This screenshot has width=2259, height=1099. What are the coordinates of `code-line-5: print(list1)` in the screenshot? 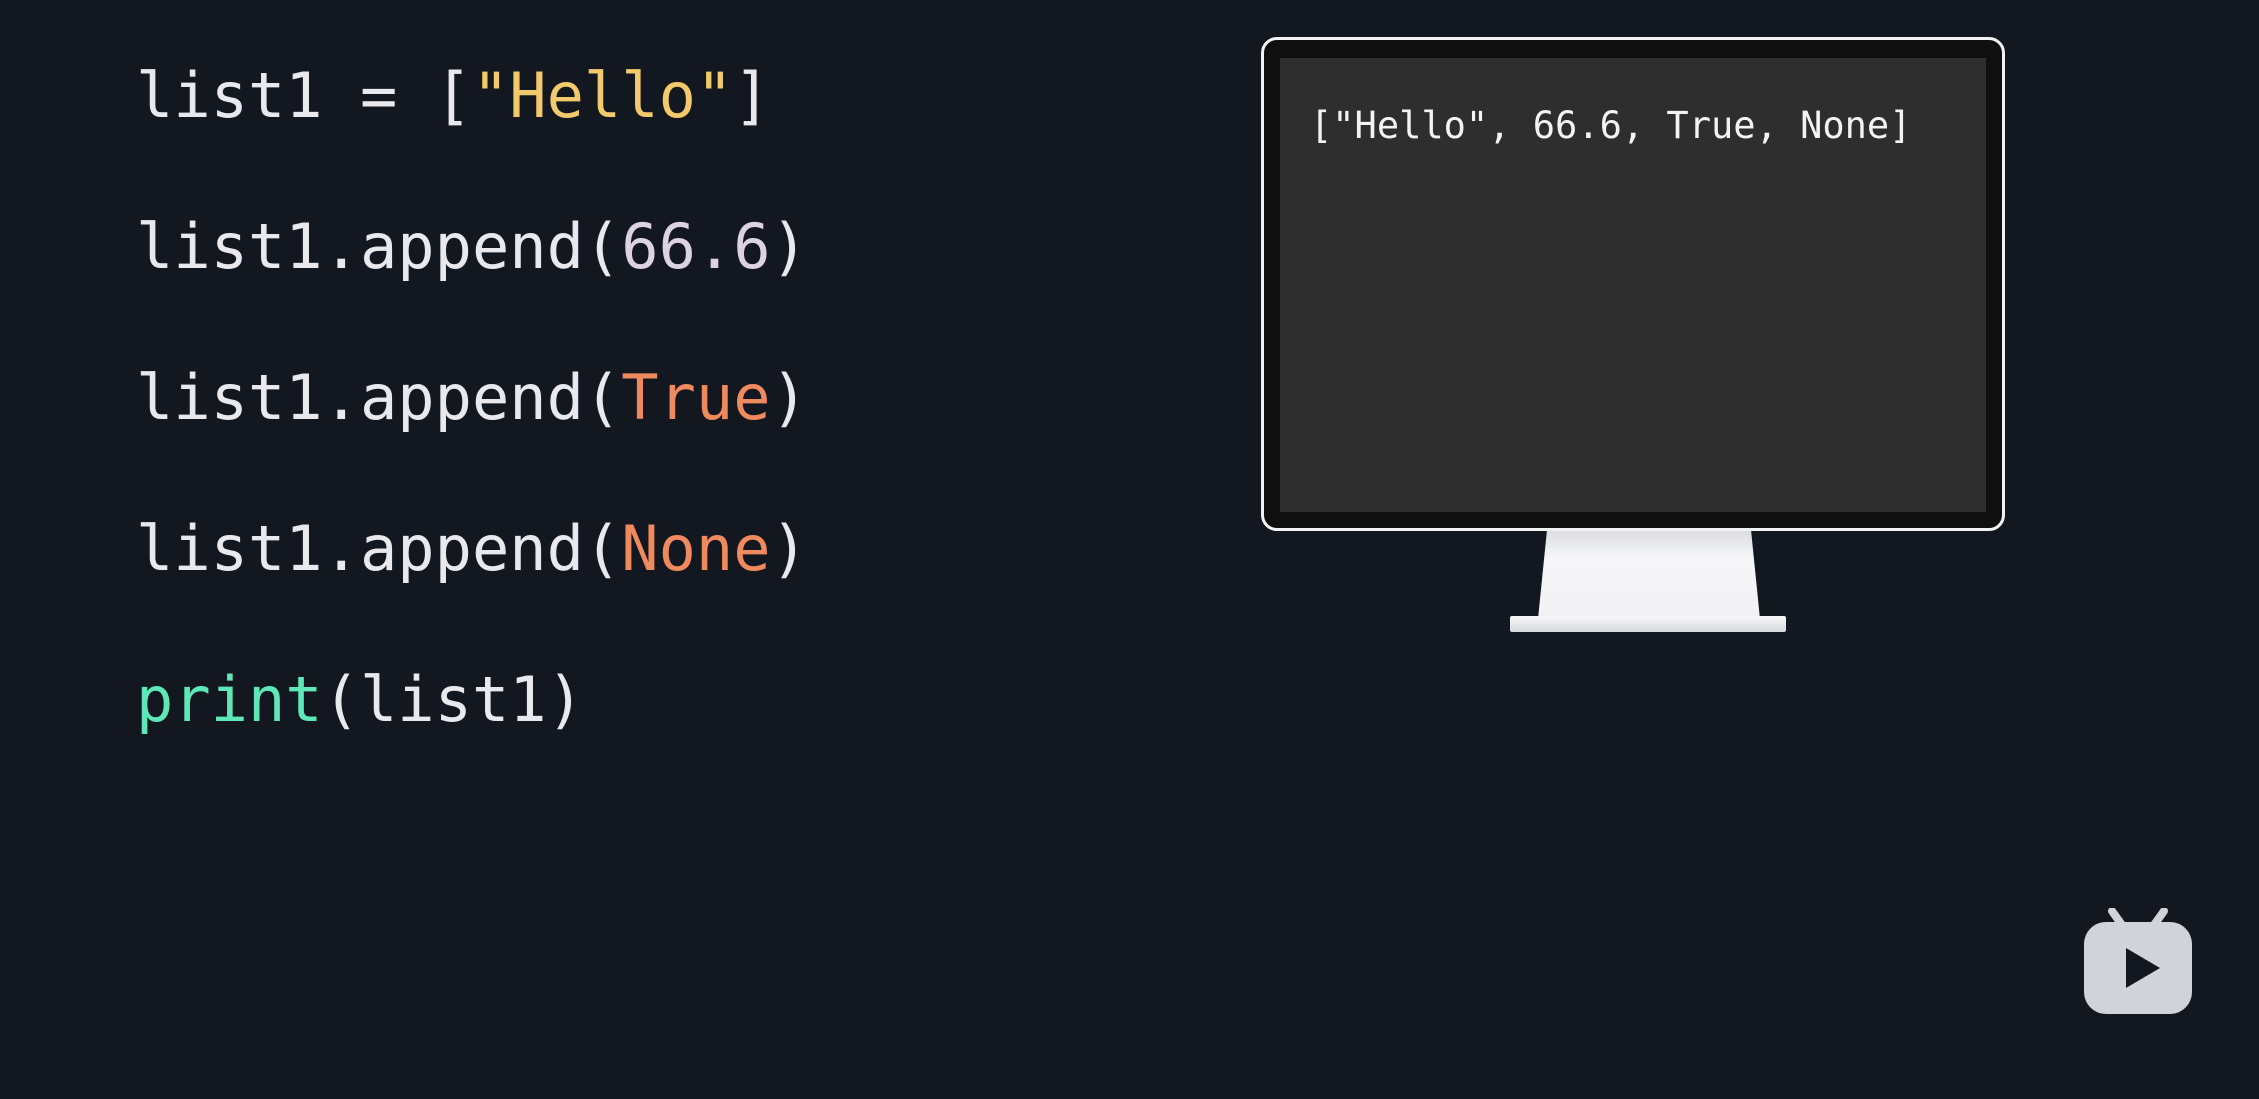 It's located at (360, 700).